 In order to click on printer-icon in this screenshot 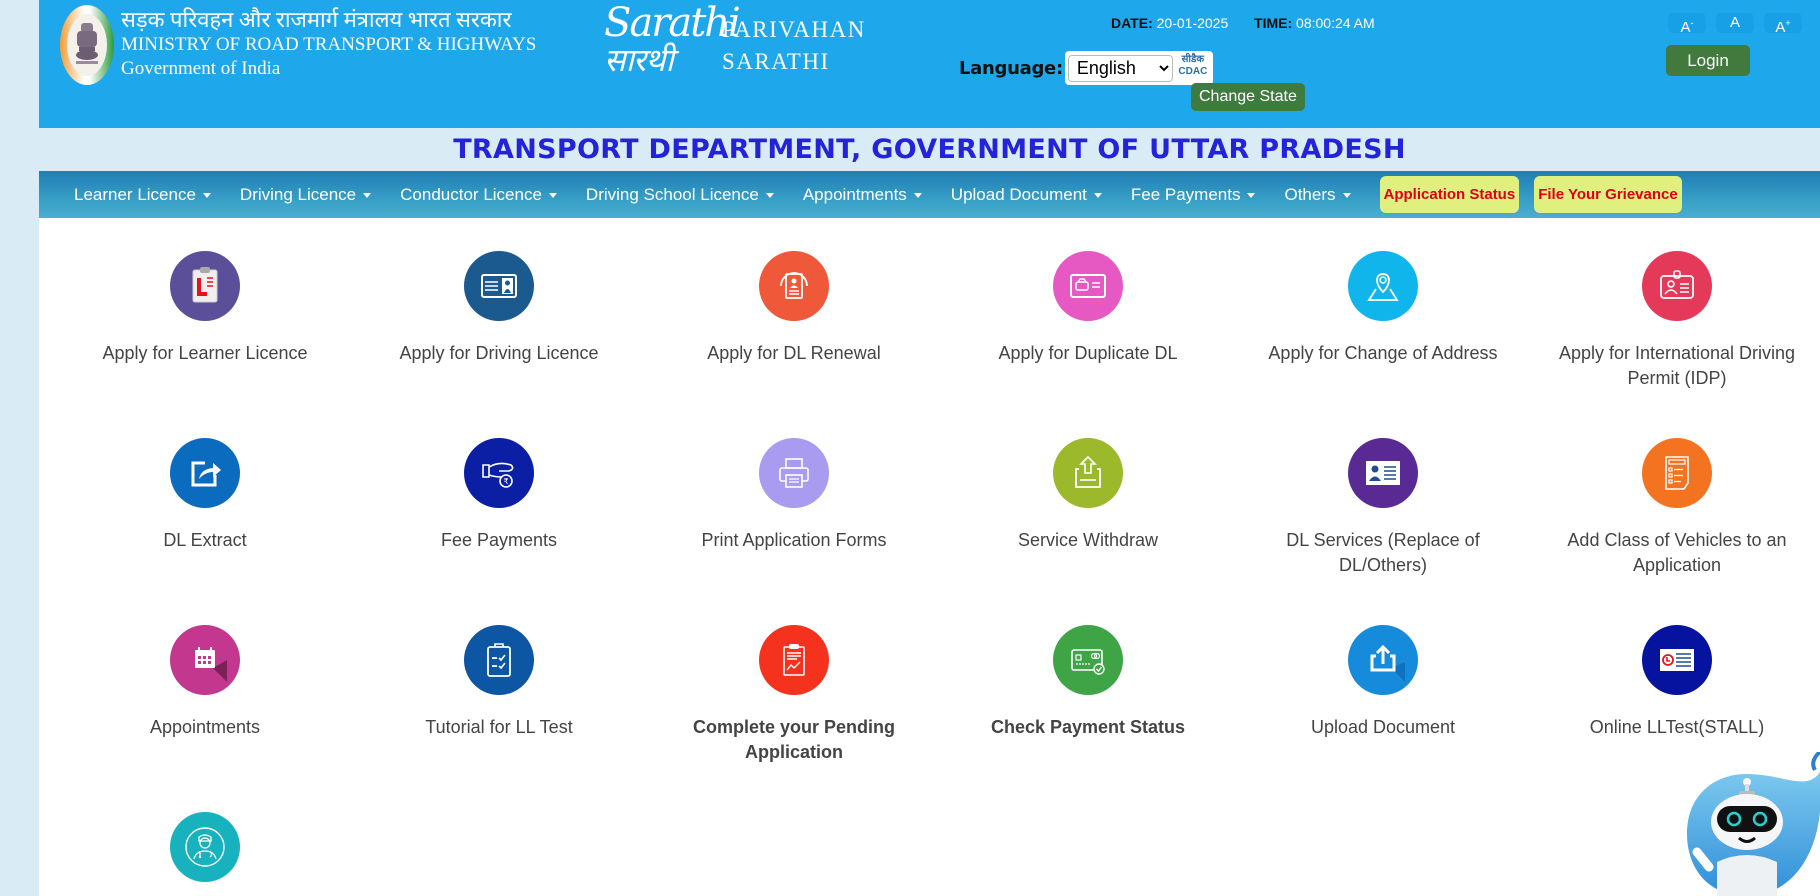, I will do `click(794, 473)`.